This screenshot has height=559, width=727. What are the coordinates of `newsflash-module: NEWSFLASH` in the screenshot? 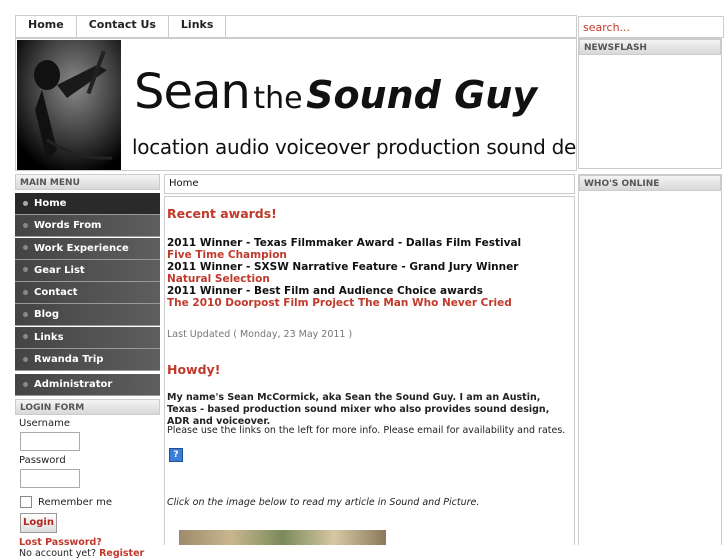 It's located at (650, 103).